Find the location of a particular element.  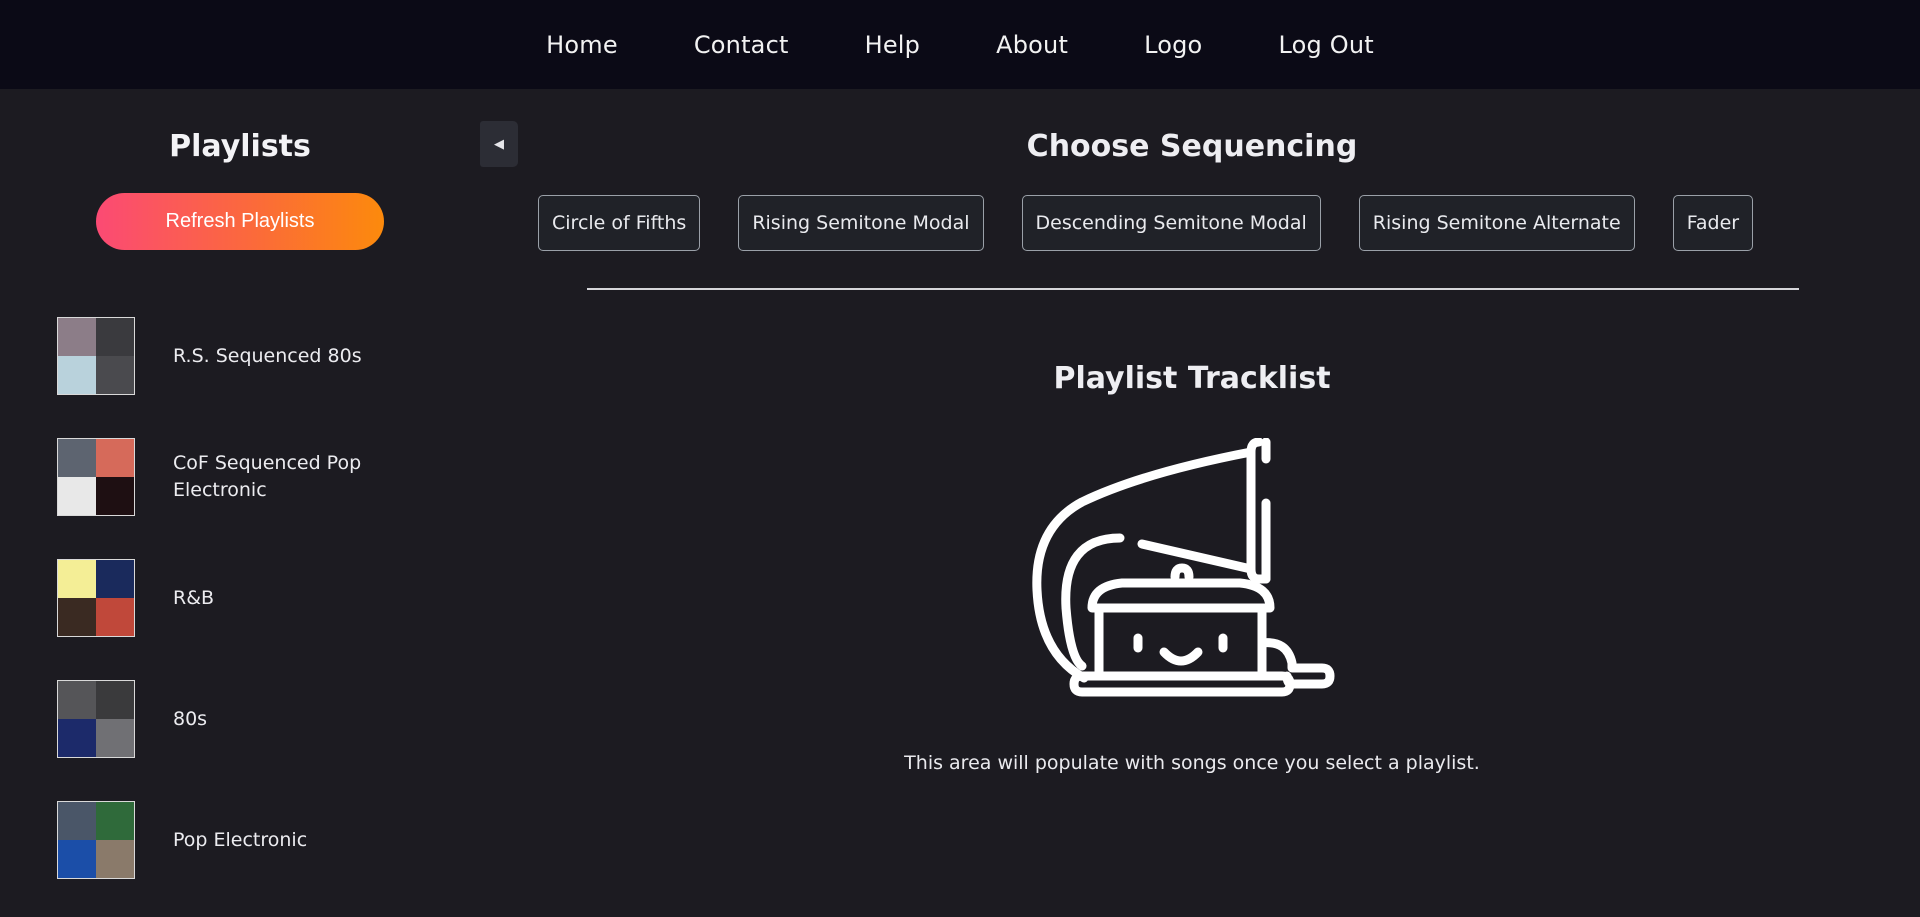

playlist-name: Pop Electronic is located at coordinates (240, 839).